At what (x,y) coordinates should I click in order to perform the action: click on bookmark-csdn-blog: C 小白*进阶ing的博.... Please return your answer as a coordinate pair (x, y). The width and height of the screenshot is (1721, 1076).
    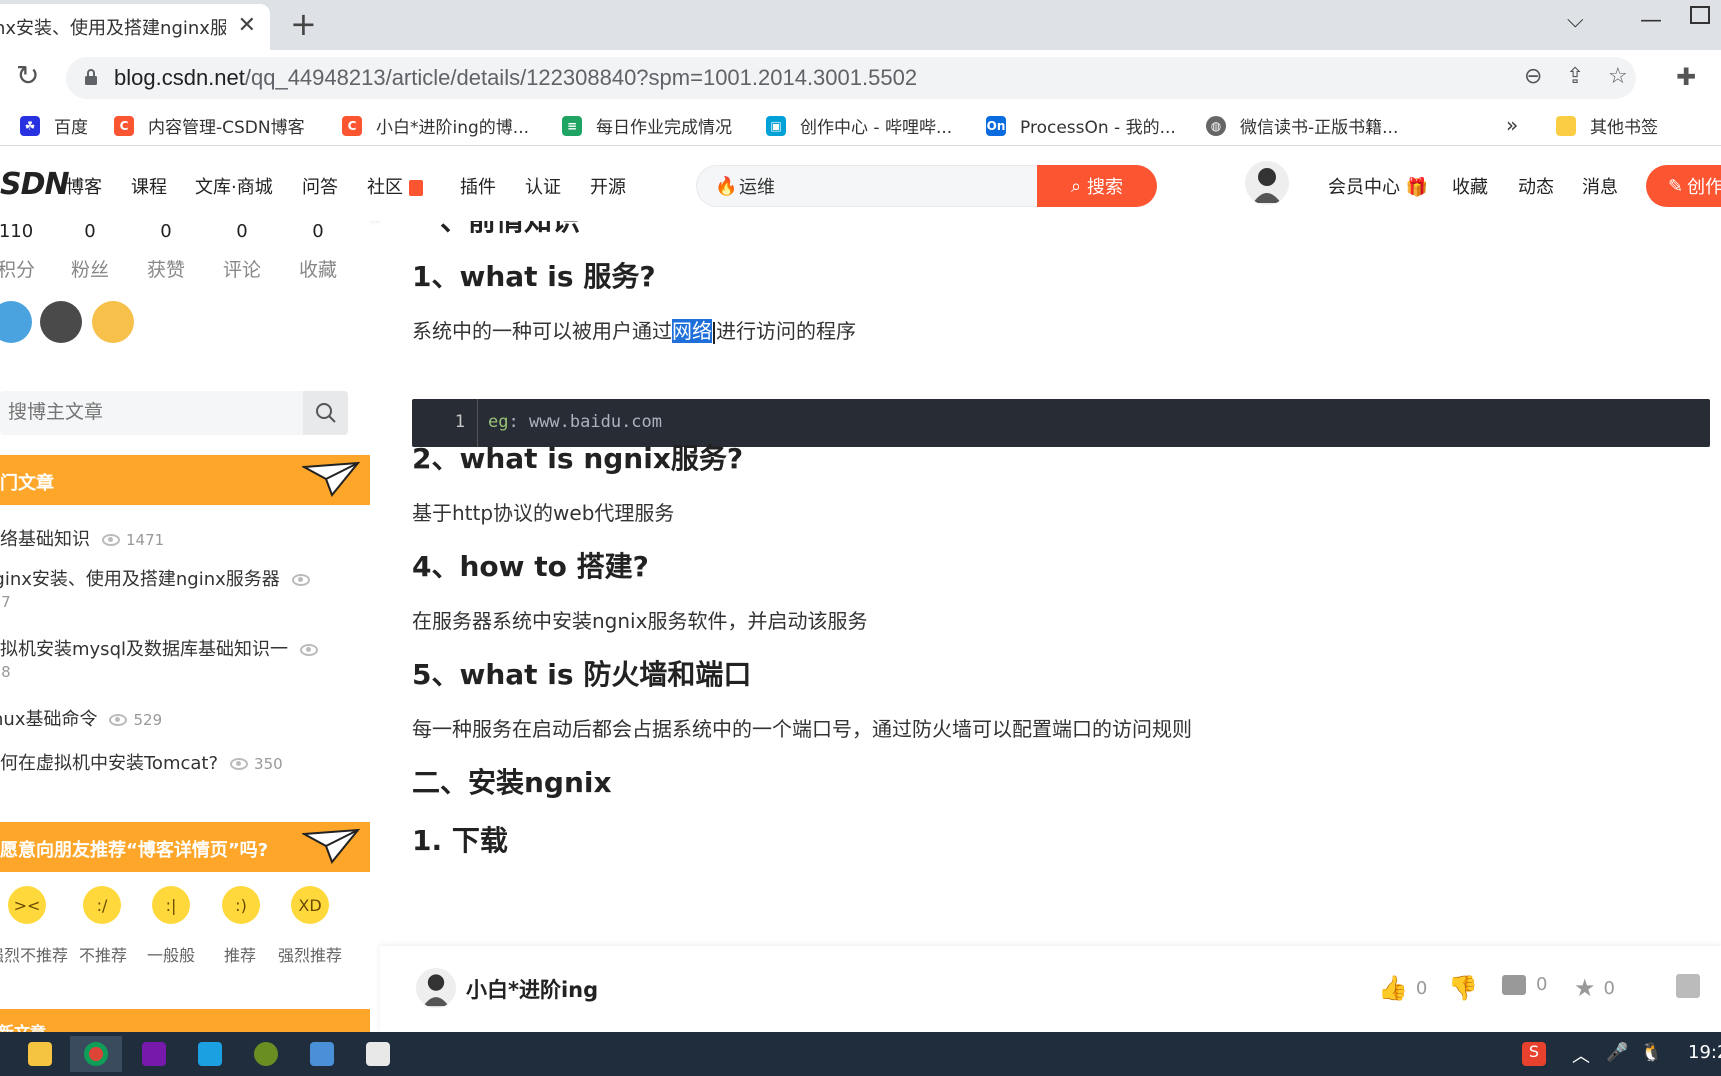
    Looking at the image, I should click on (435, 125).